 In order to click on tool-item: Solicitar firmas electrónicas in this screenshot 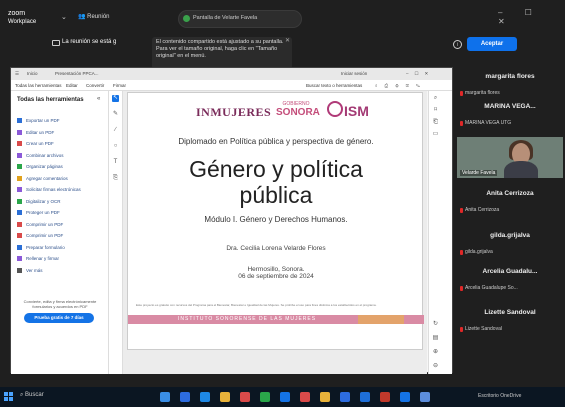, I will do `click(49, 189)`.